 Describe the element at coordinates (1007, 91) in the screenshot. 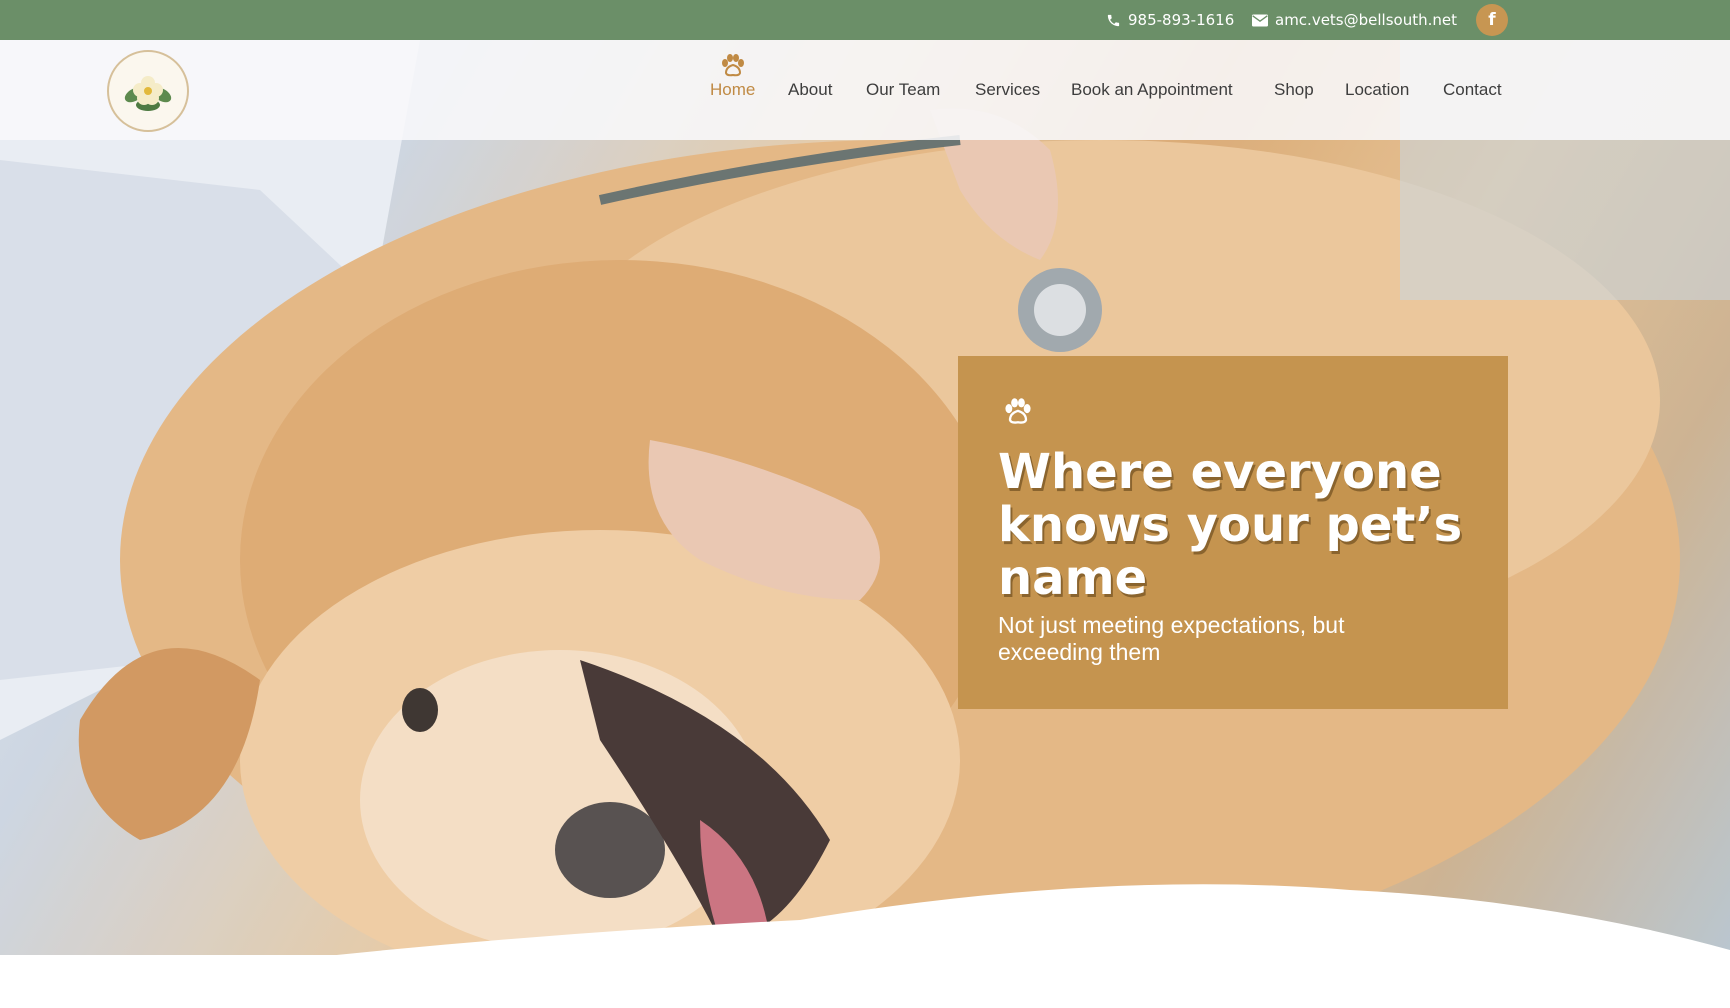

I see `nav-services: Services` at that location.